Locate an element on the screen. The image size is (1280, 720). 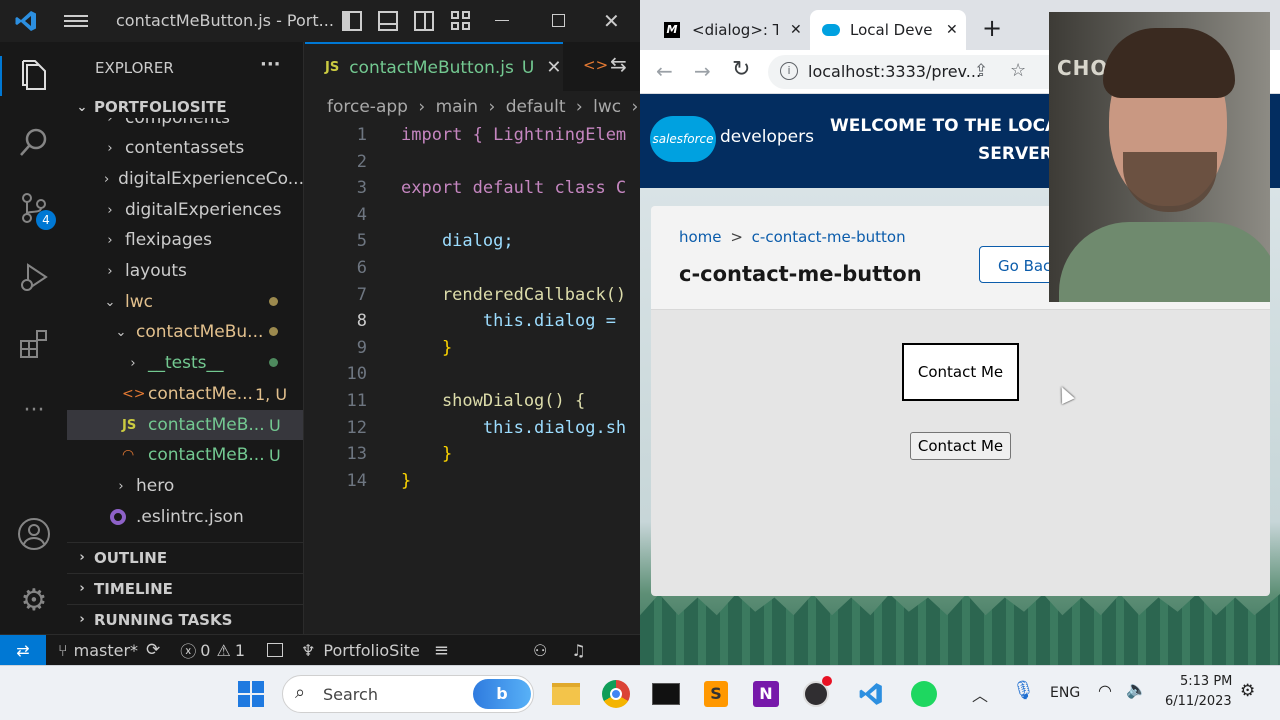
run-debug-icon is located at coordinates (34, 277).